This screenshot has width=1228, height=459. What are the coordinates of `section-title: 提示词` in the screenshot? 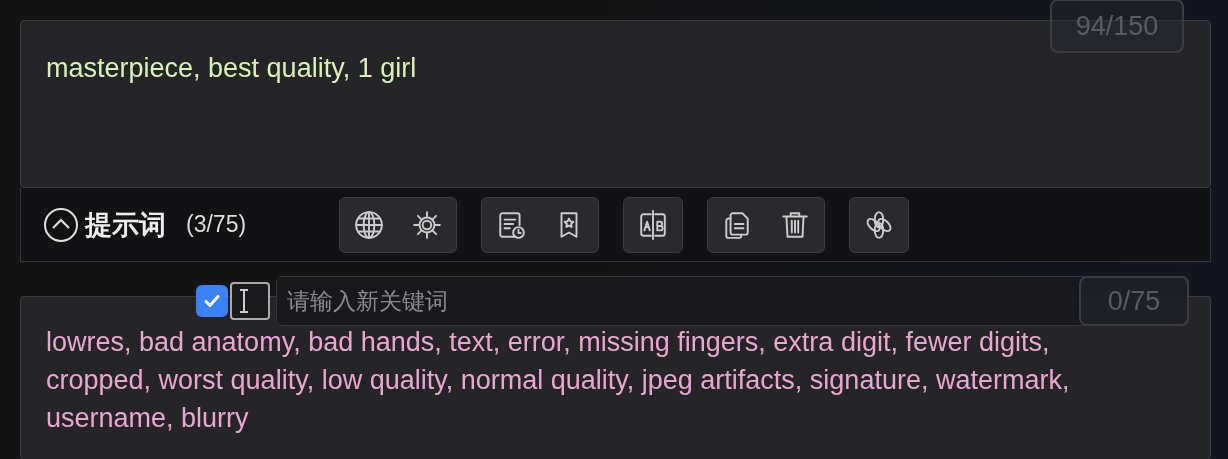 It's located at (125, 225).